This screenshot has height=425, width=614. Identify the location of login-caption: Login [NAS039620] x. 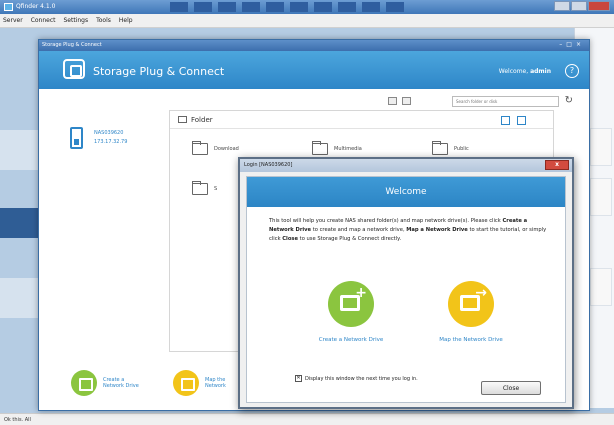
(406, 165).